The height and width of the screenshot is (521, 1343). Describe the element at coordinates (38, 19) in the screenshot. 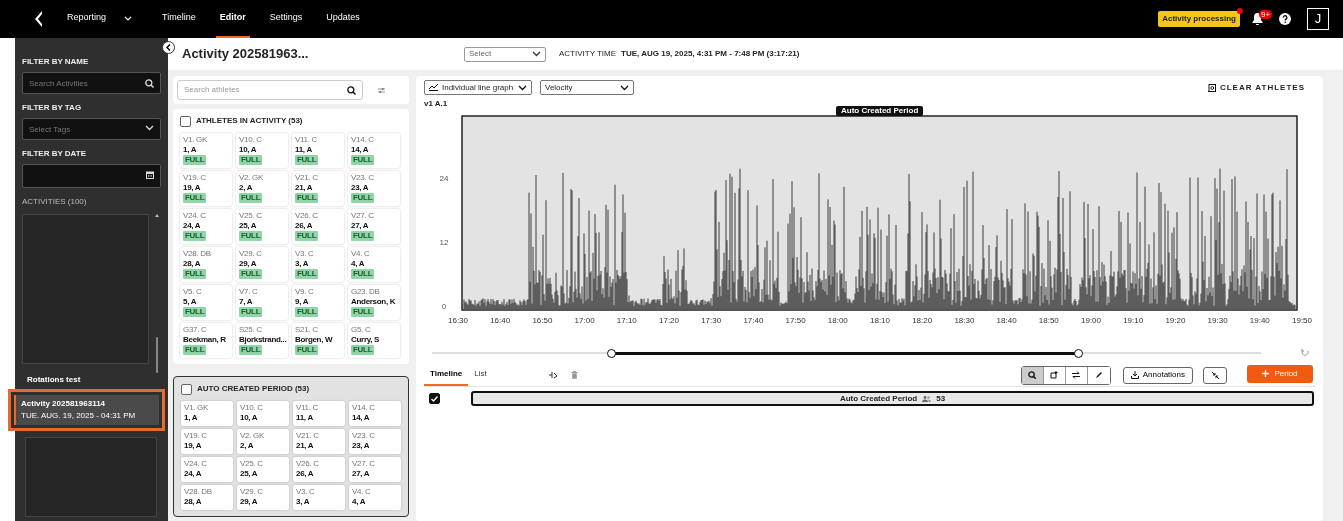

I see `logo-icon` at that location.